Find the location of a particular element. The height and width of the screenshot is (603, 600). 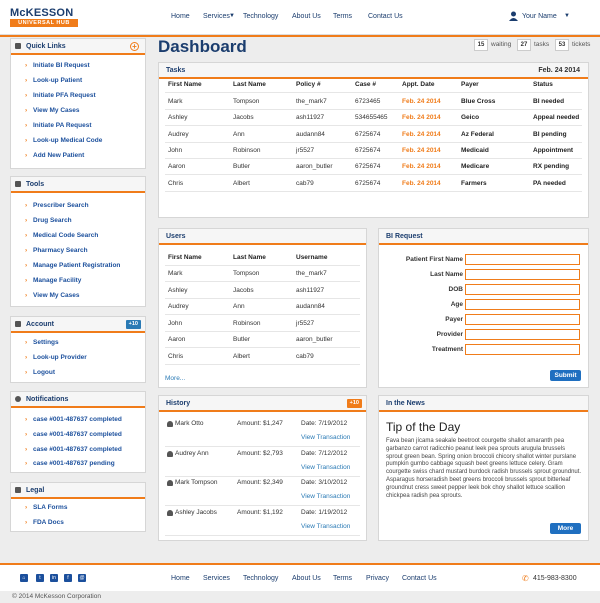

table-cell: Aaron is located at coordinates (177, 167).